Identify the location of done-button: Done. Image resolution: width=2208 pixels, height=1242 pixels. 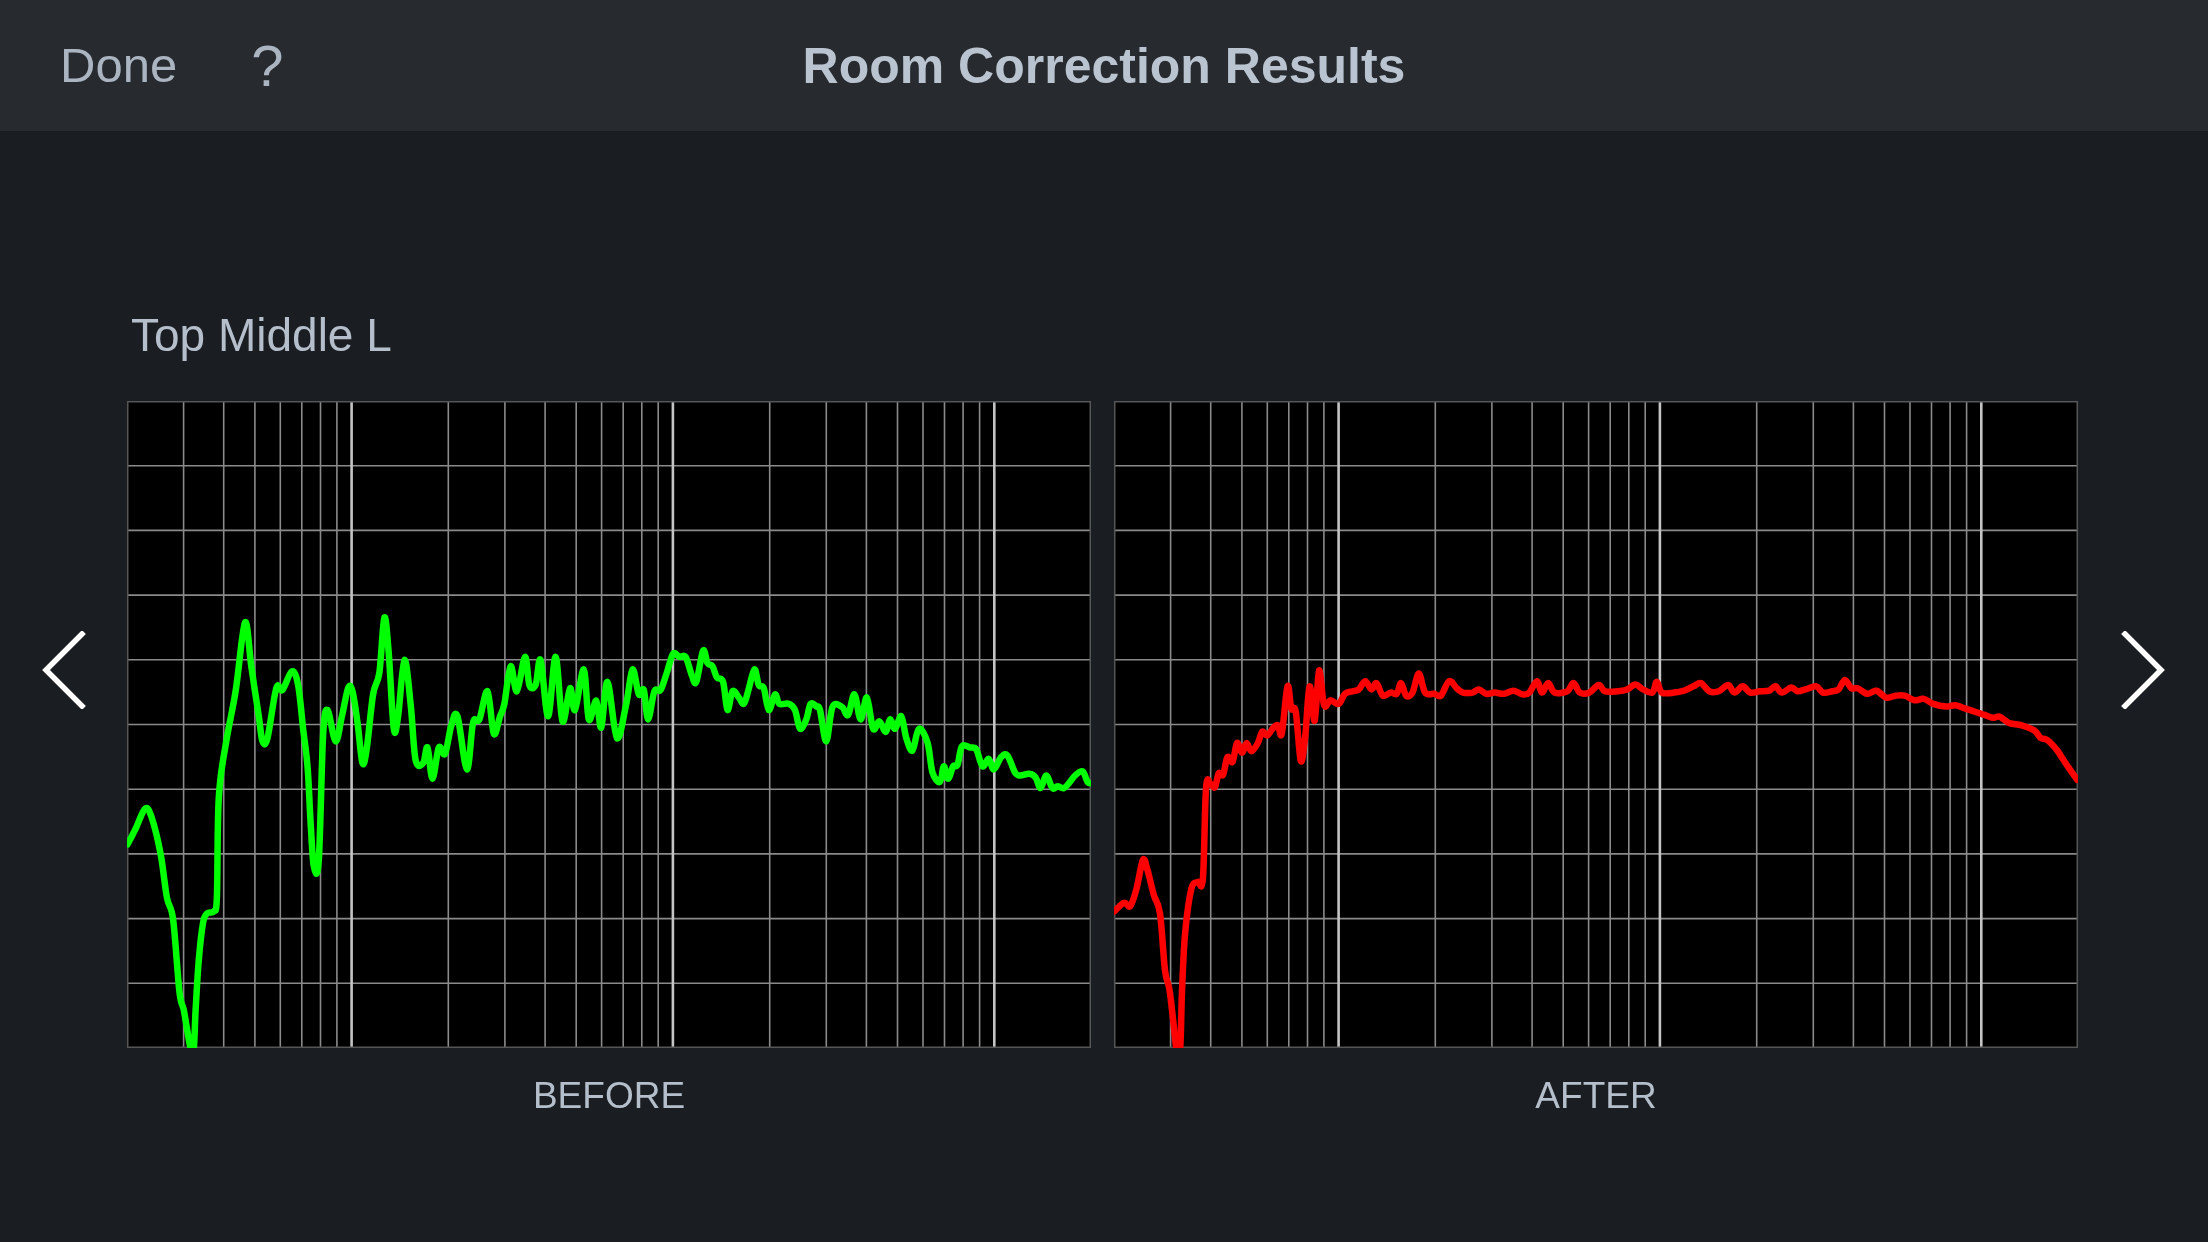
(119, 65).